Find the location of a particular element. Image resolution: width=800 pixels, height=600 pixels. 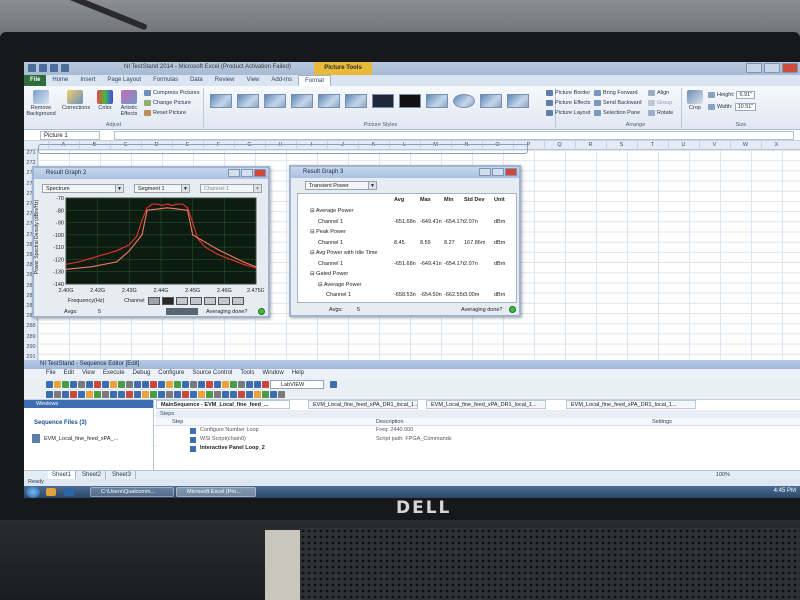

tab-format: Format is located at coordinates (315, 80).